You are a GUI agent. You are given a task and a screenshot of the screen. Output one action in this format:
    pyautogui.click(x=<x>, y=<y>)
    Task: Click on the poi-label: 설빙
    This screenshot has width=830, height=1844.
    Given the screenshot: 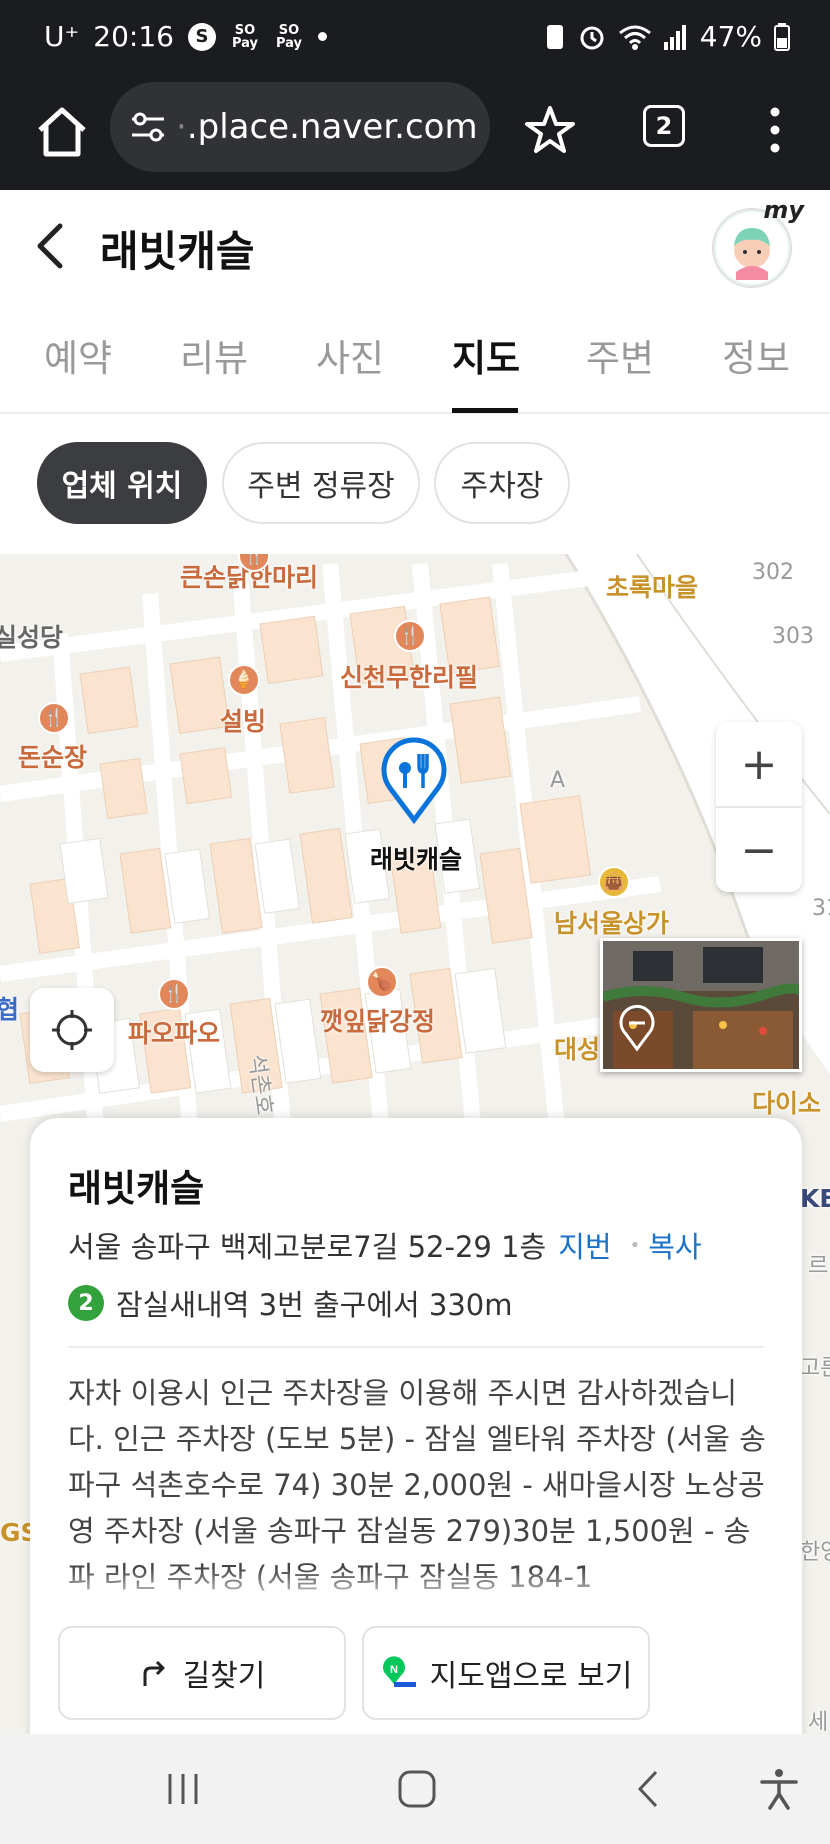 What is the action you would take?
    pyautogui.click(x=243, y=721)
    